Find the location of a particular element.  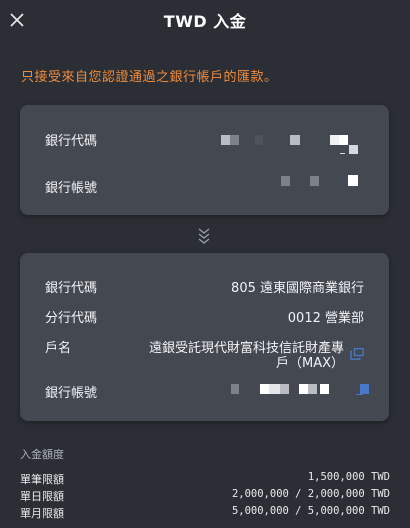

dest-account-name-line2: 戶（MAX） is located at coordinates (309, 363).